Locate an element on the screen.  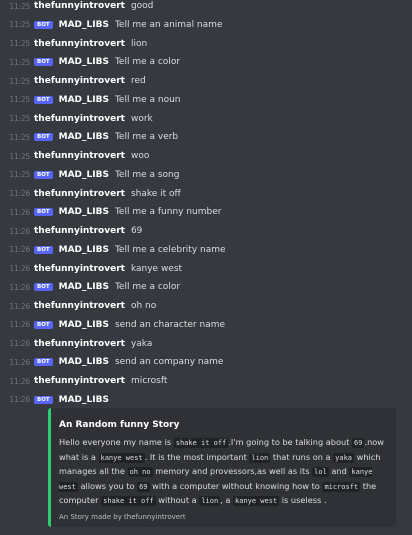
message-row: 11:26 BOT MAD_LIBS Tell me a color is located at coordinates (206, 287).